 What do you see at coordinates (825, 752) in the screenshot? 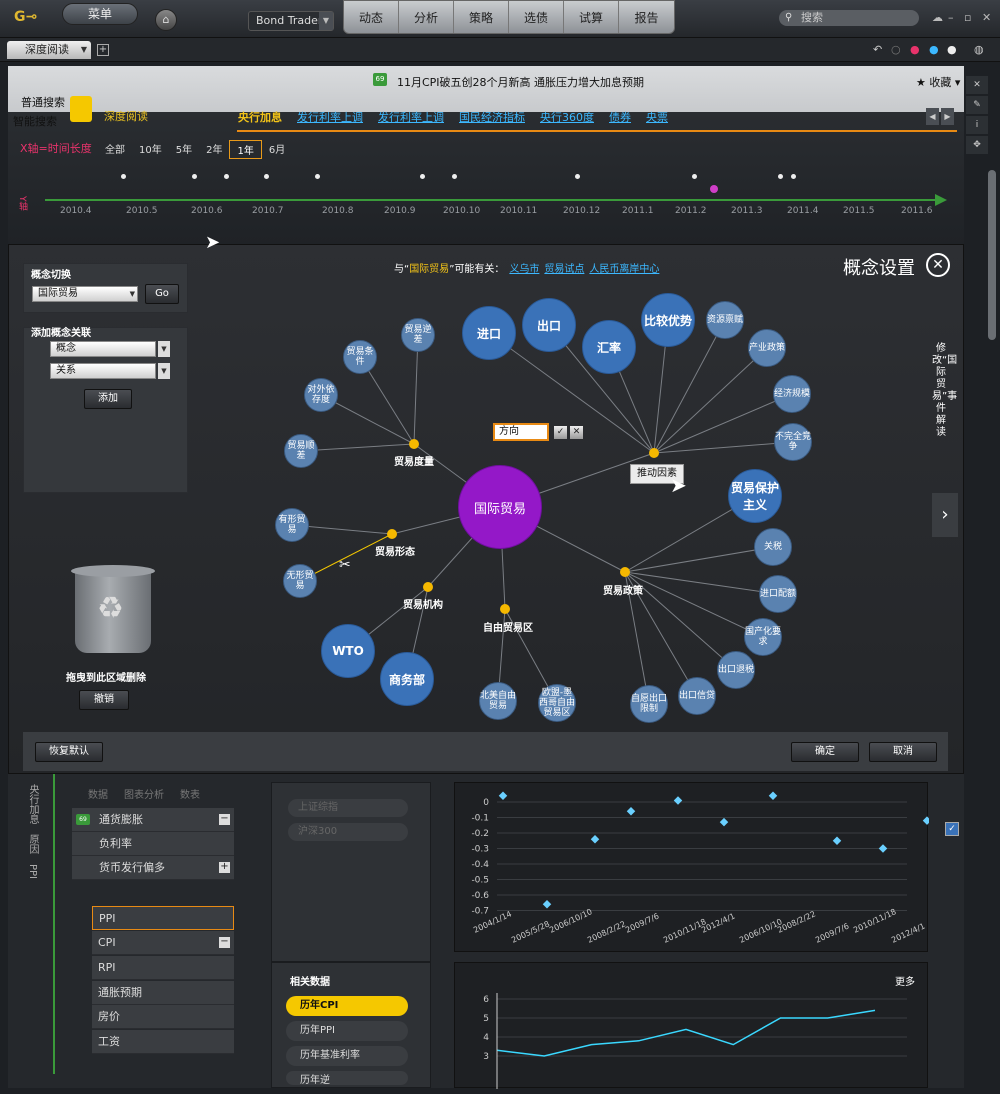
I see `ok-button: 确定` at bounding box center [825, 752].